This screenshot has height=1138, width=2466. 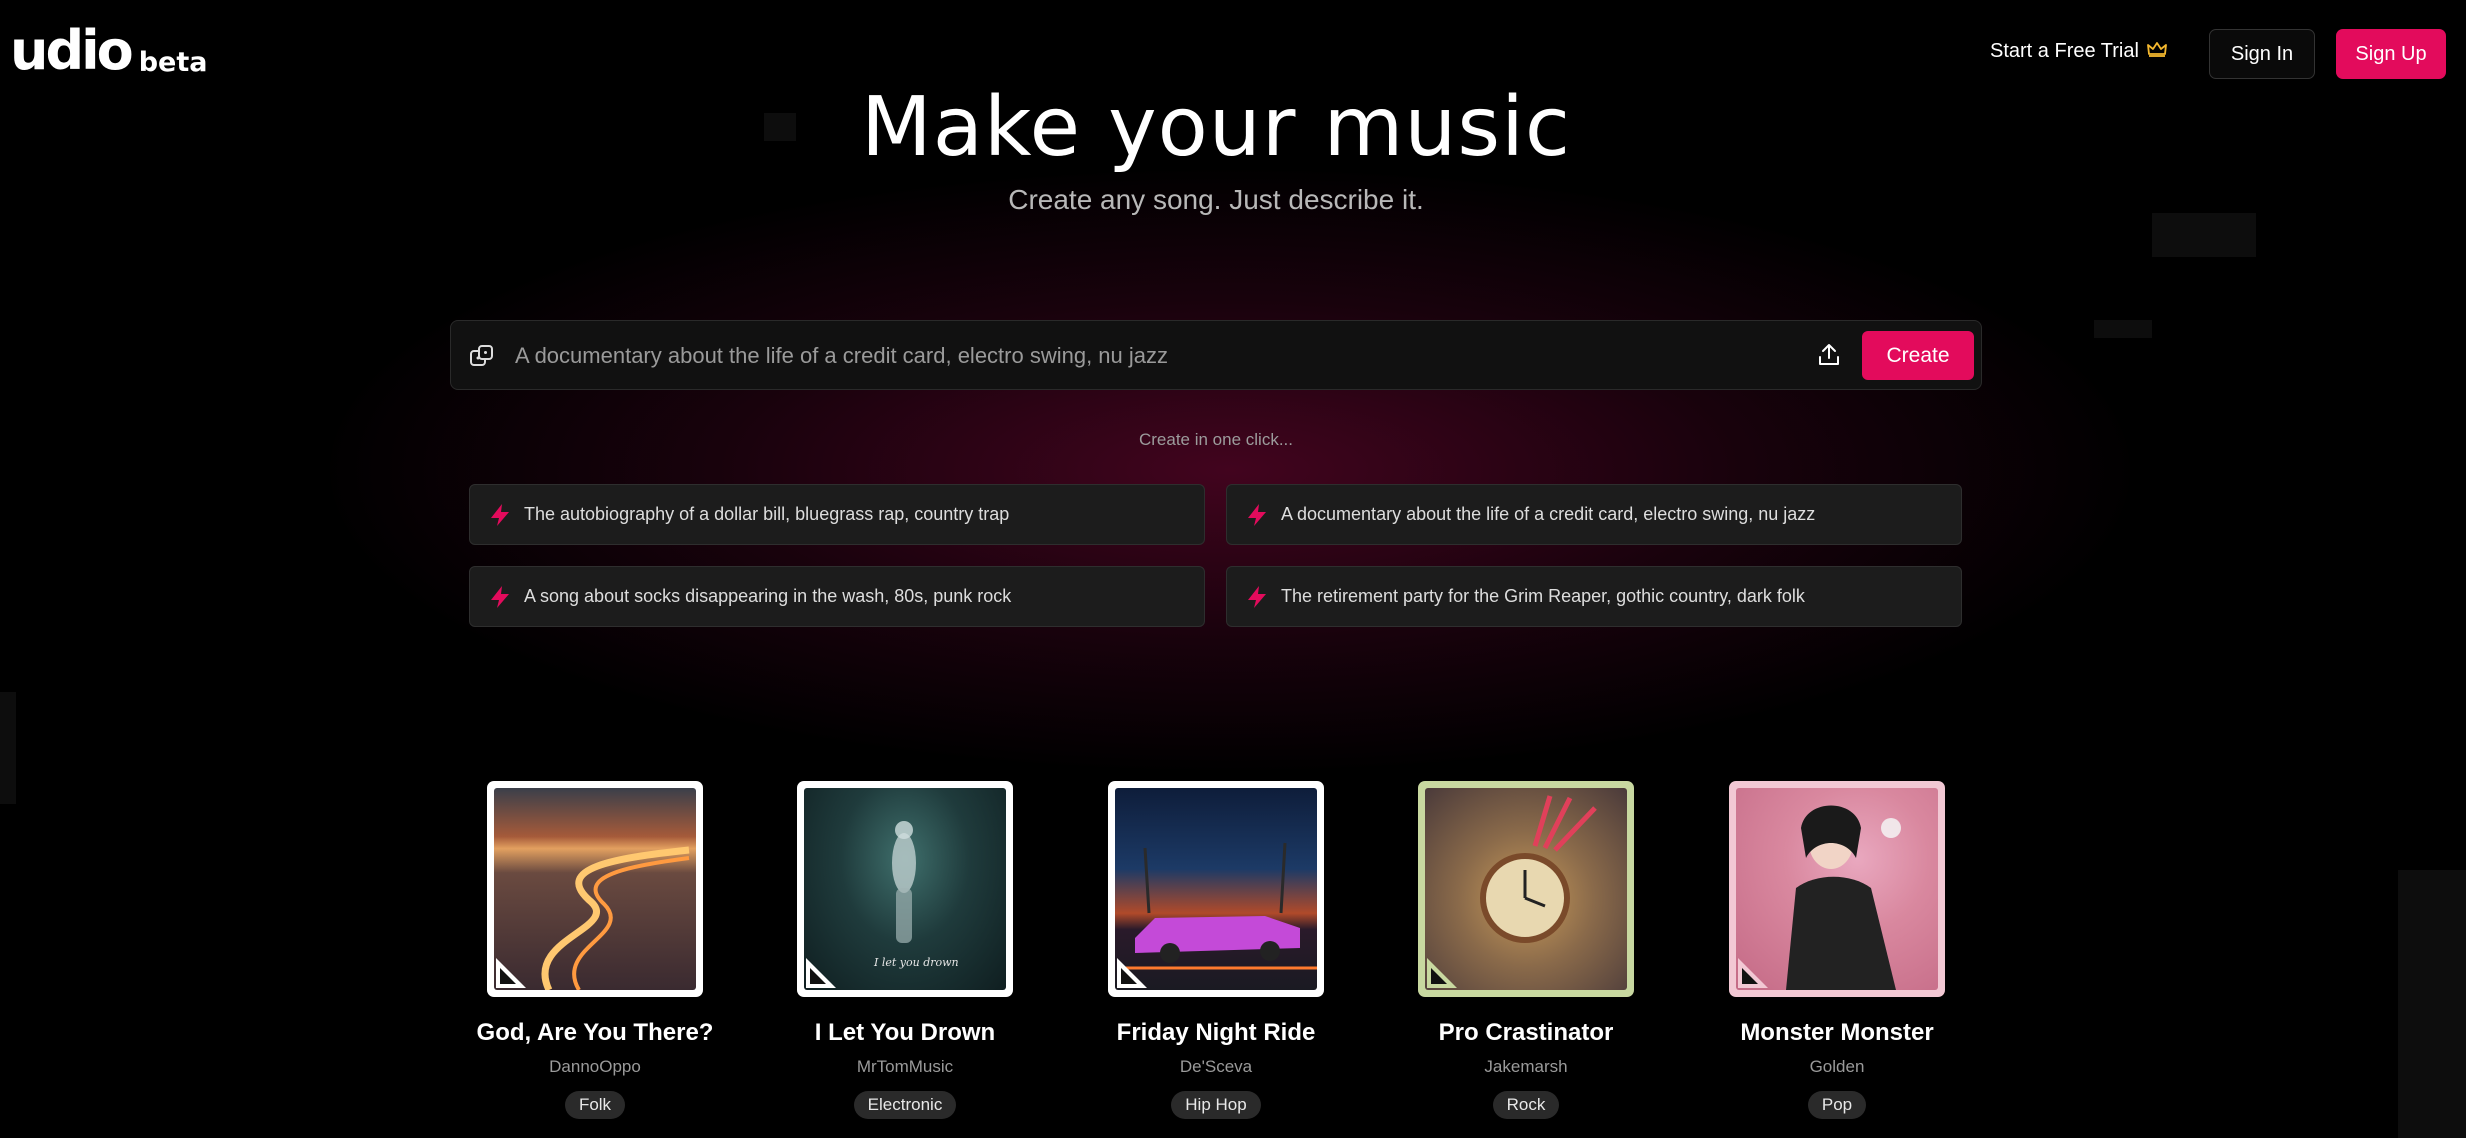 I want to click on song-card: Monster Monster Golden Pop, so click(x=1837, y=950).